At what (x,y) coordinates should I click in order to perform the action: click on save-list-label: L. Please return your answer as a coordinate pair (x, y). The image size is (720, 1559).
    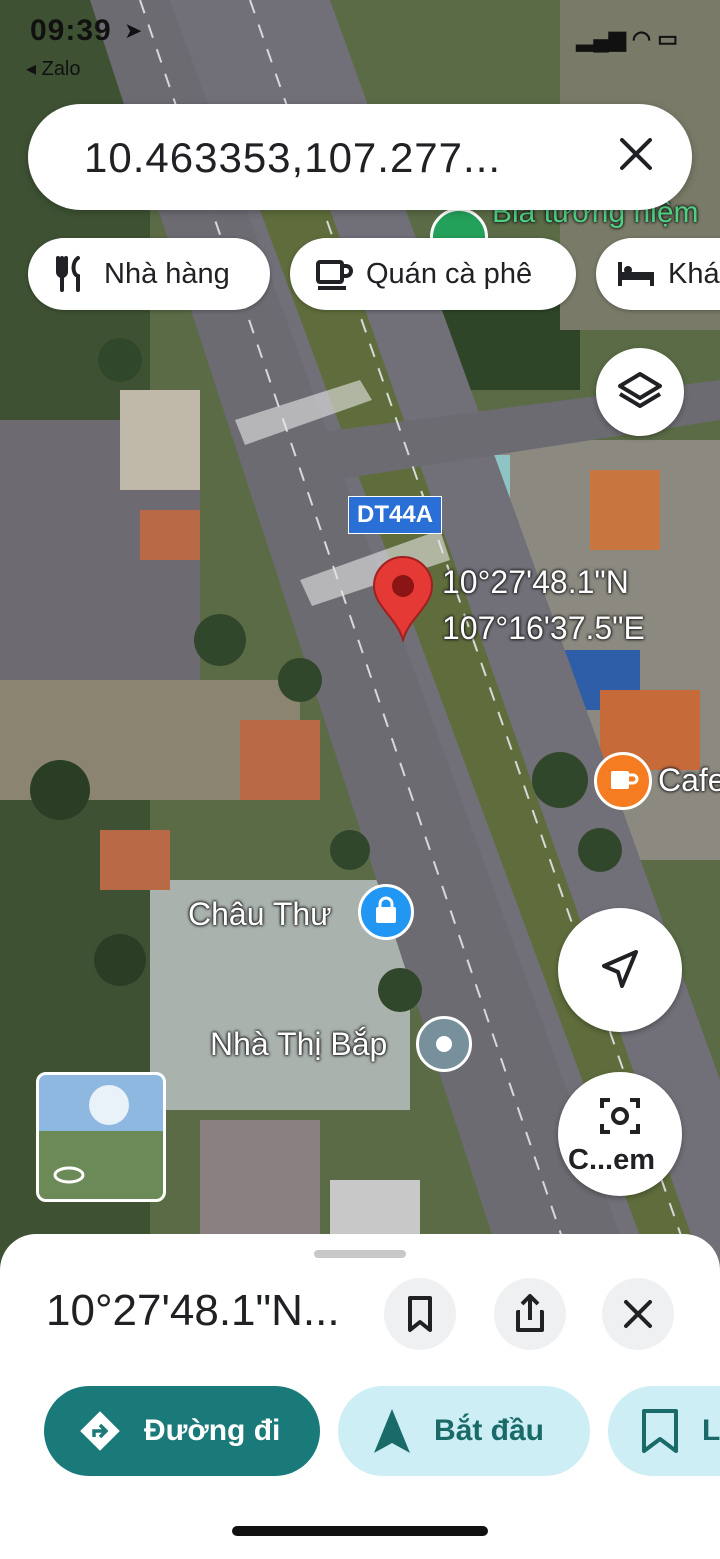
    Looking at the image, I should click on (711, 1430).